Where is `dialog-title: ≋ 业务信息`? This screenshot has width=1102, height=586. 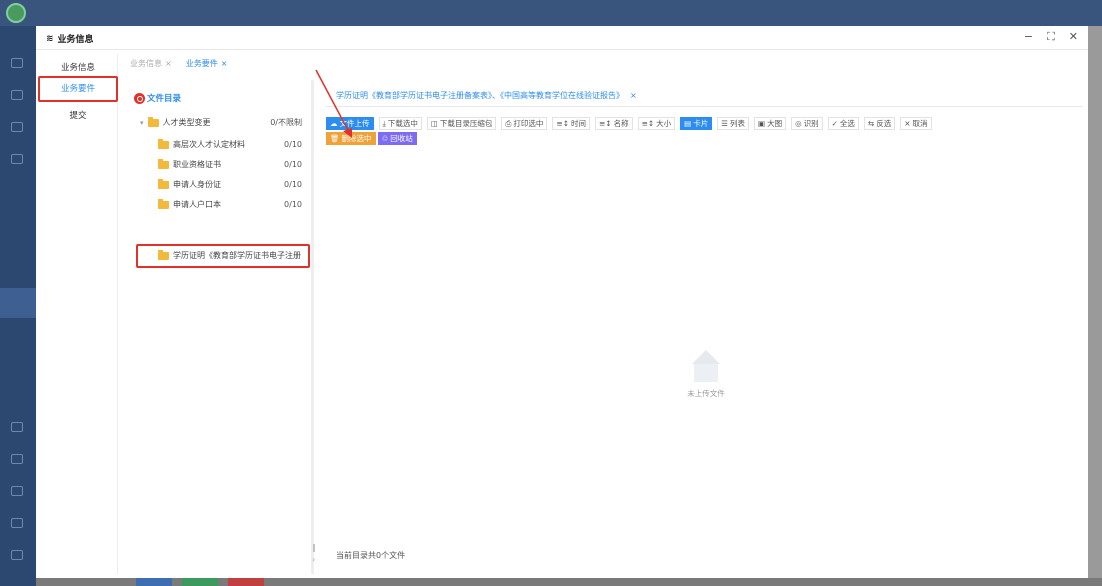
dialog-title: ≋ 业务信息 is located at coordinates (70, 39).